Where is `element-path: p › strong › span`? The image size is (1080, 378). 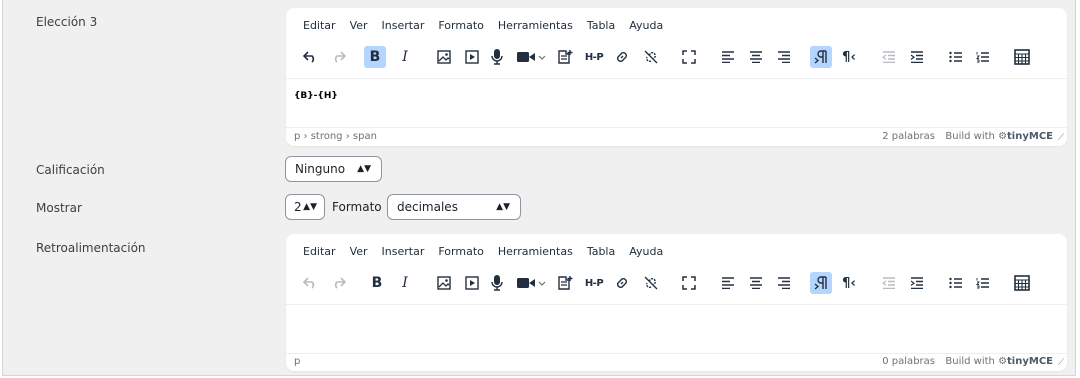
element-path: p › strong › span is located at coordinates (335, 136).